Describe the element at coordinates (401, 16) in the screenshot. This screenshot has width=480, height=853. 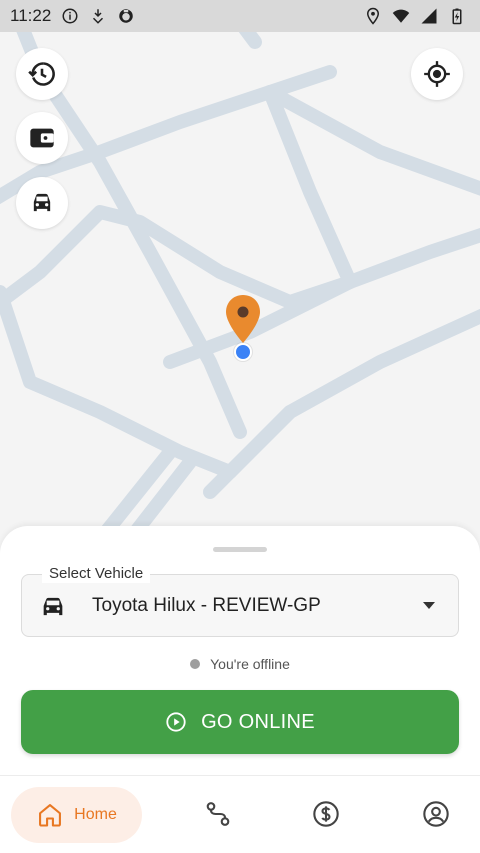
I see `wifi-icon` at that location.